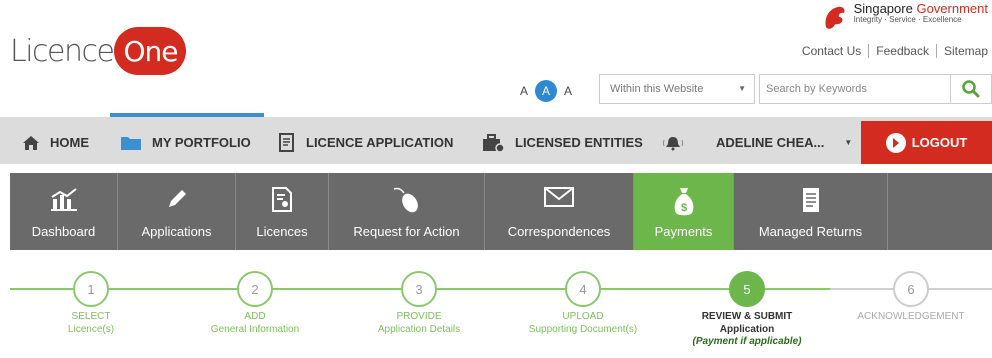  Describe the element at coordinates (282, 199) in the screenshot. I see `certificate-icon` at that location.